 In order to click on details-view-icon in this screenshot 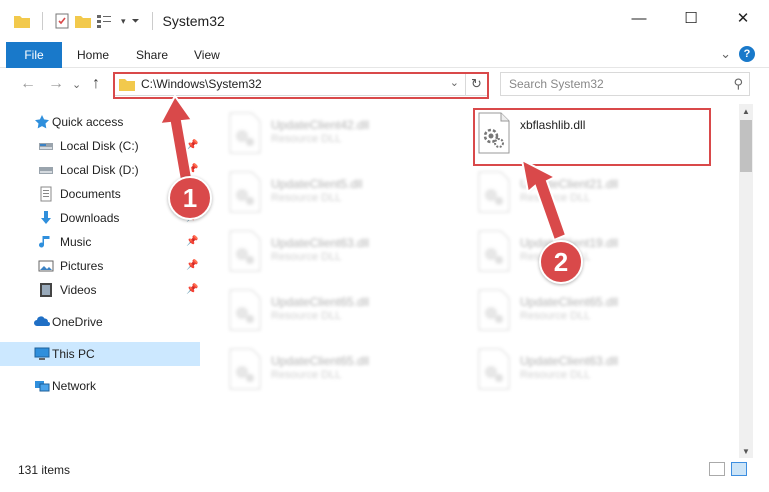, I will do `click(717, 469)`.